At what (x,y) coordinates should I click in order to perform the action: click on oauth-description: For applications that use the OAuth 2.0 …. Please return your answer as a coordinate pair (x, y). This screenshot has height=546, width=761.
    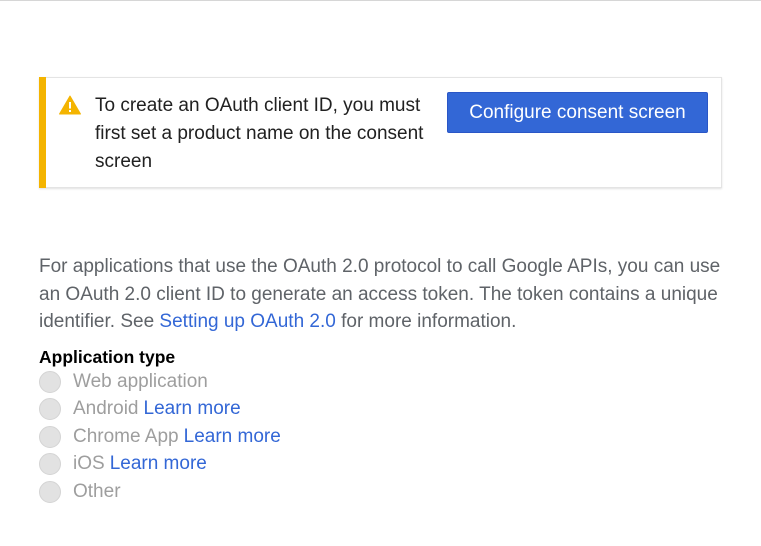
    Looking at the image, I should click on (389, 294).